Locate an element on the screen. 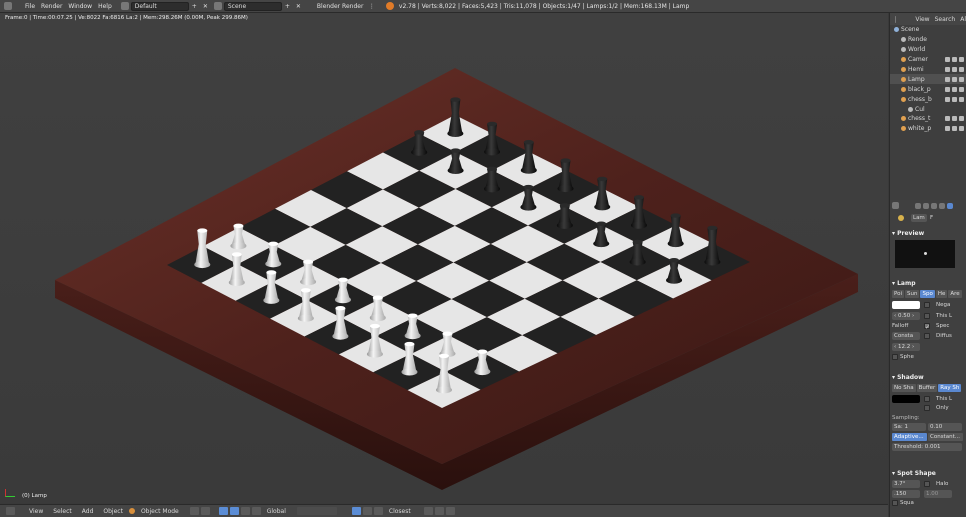 The width and height of the screenshot is (966, 517). render-engine-select: Blender Render is located at coordinates (340, 6).